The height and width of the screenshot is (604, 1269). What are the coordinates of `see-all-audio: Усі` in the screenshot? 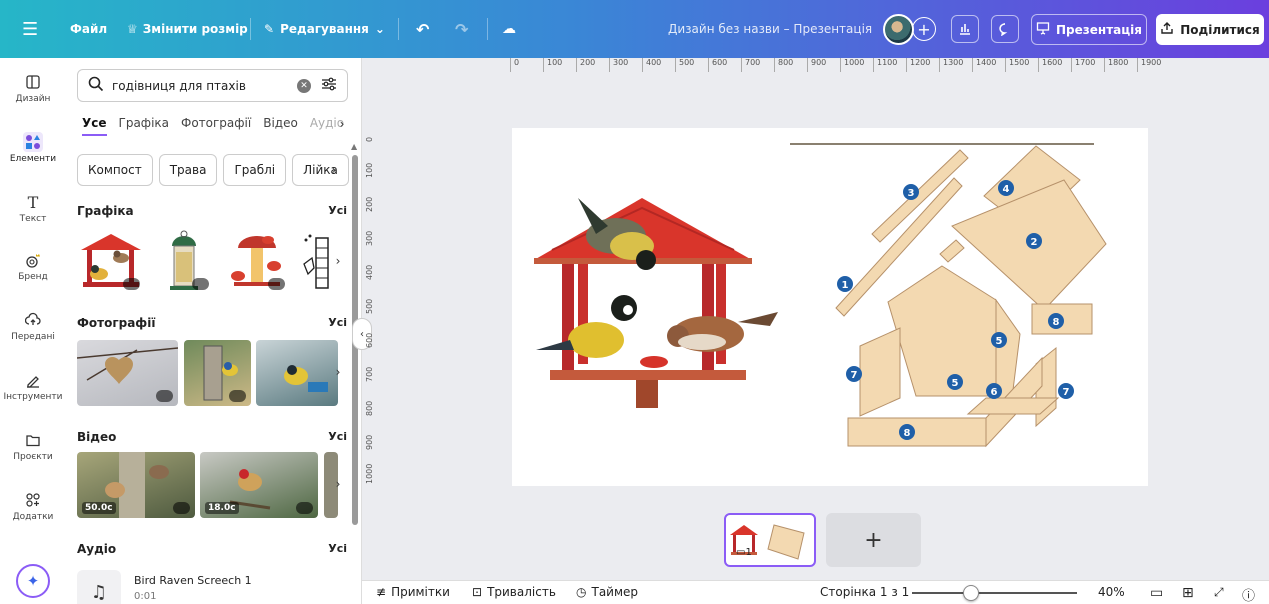 It's located at (337, 548).